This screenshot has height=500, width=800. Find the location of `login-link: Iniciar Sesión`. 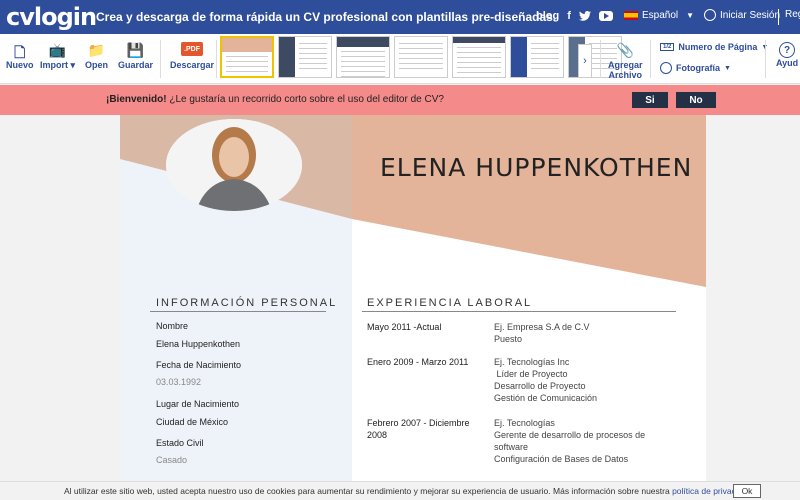

login-link: Iniciar Sesión is located at coordinates (742, 15).